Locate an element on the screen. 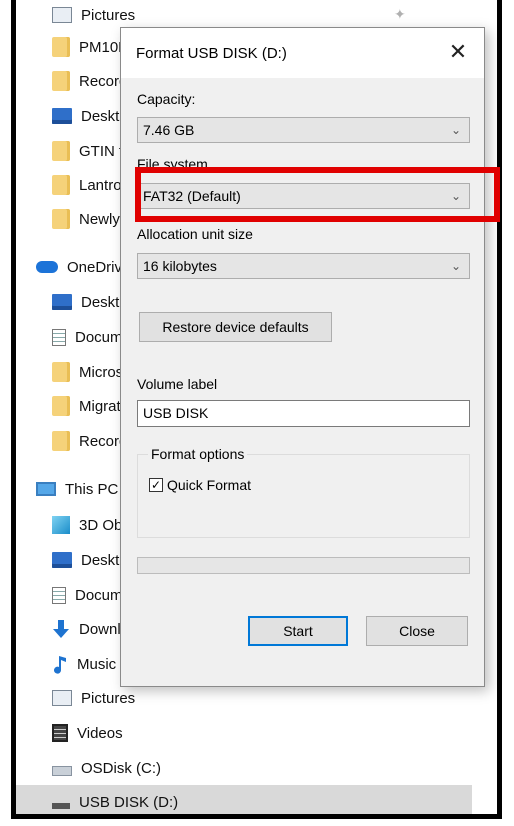  3d-objects-icon is located at coordinates (61, 525).